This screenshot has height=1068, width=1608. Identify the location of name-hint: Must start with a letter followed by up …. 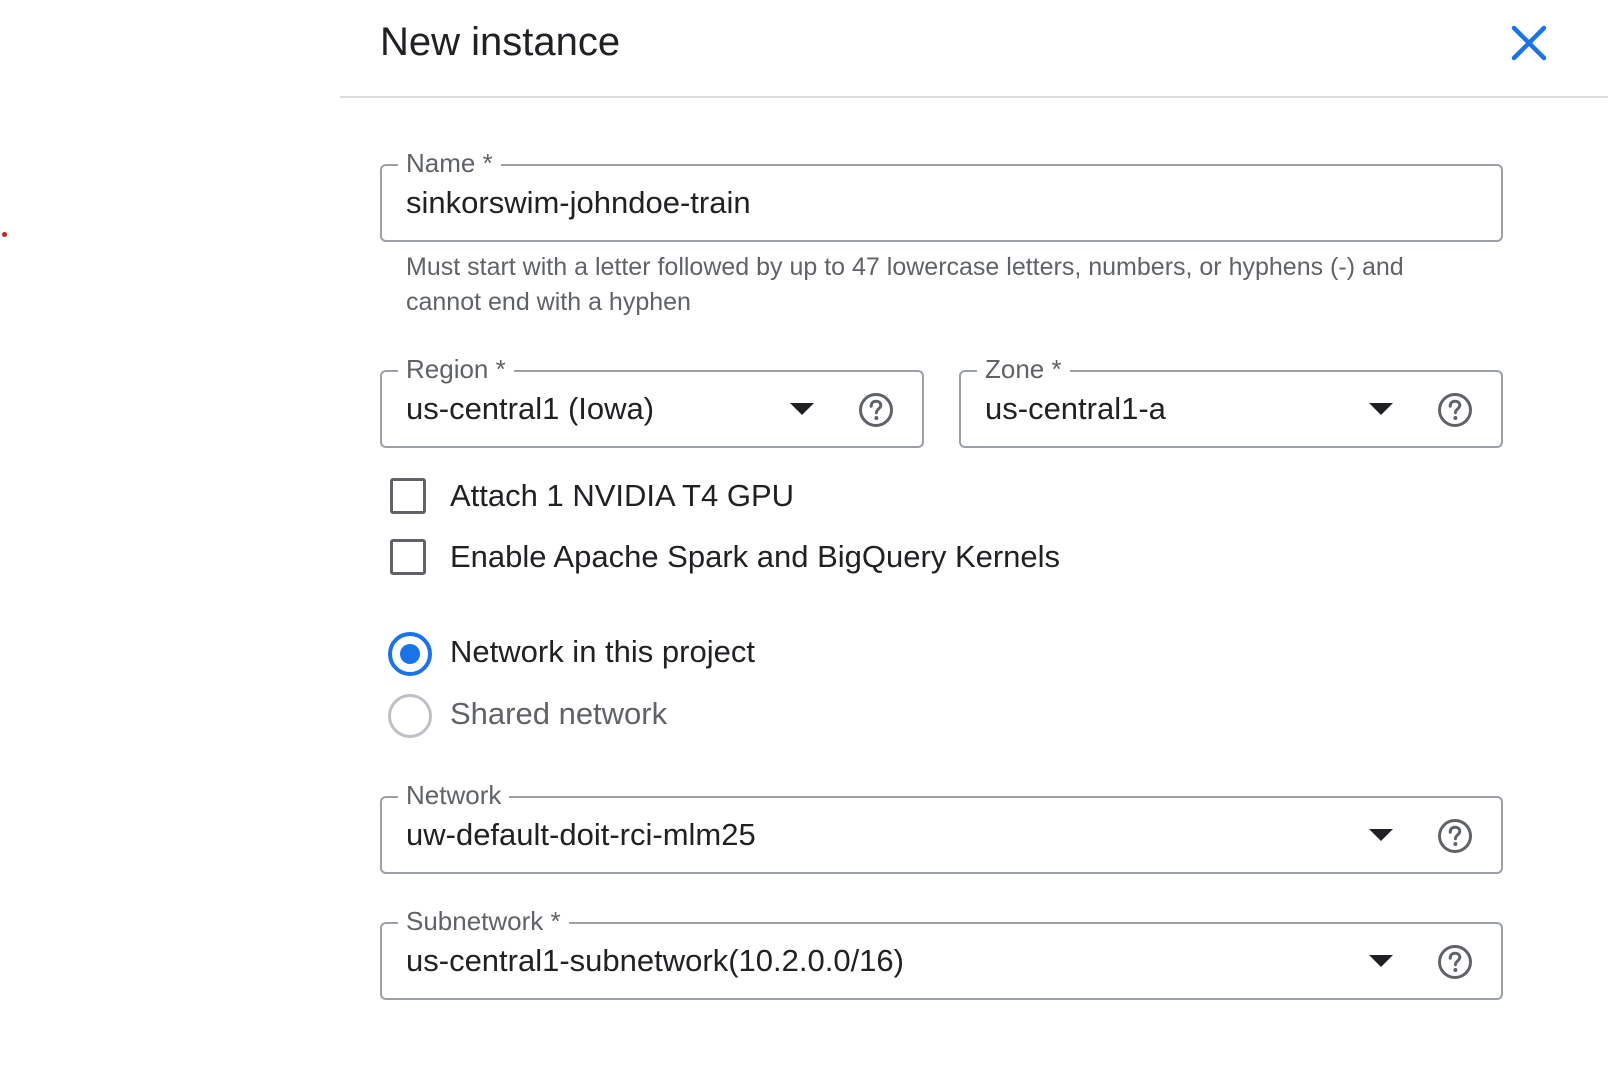
(905, 284).